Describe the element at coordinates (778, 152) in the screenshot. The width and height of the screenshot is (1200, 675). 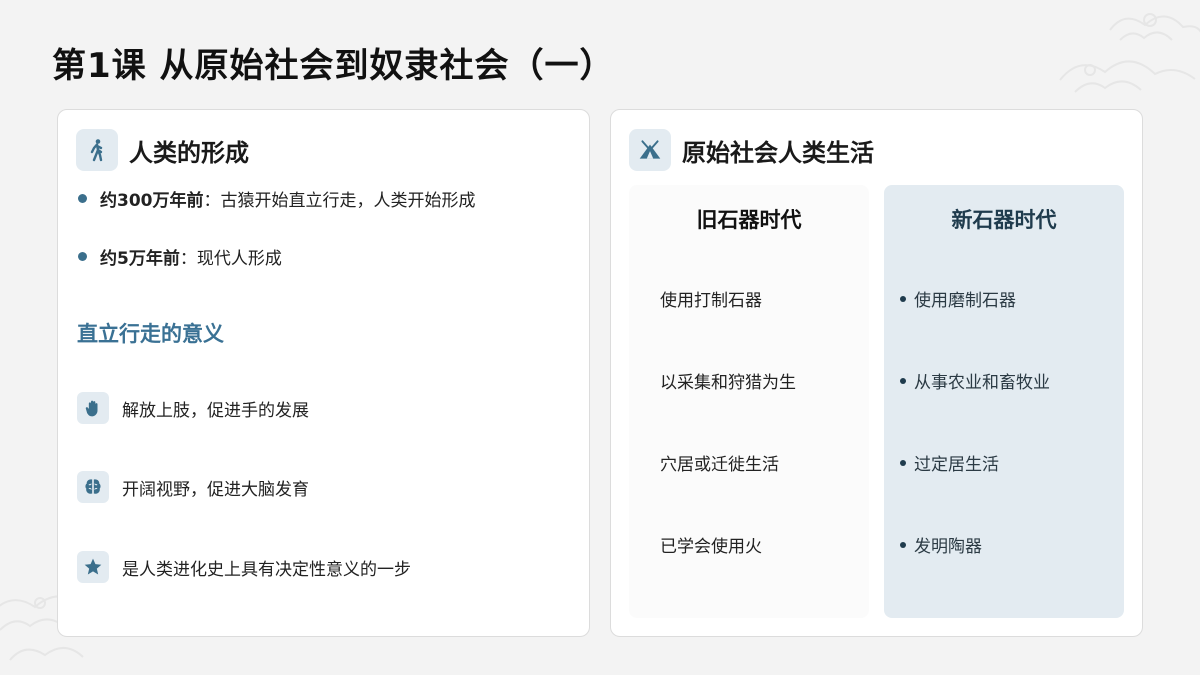
I see `card-title: 原始社会人类生活` at that location.